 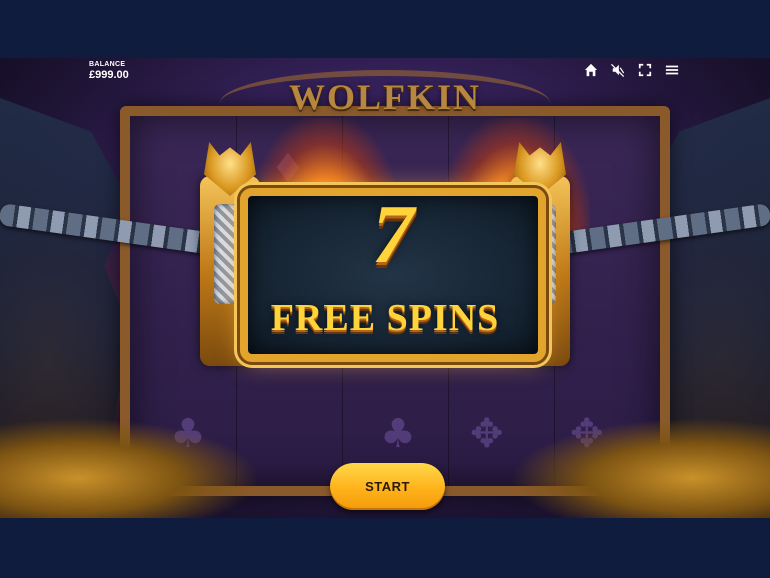 What do you see at coordinates (393, 234) in the screenshot?
I see `free-spins-count: 7` at bounding box center [393, 234].